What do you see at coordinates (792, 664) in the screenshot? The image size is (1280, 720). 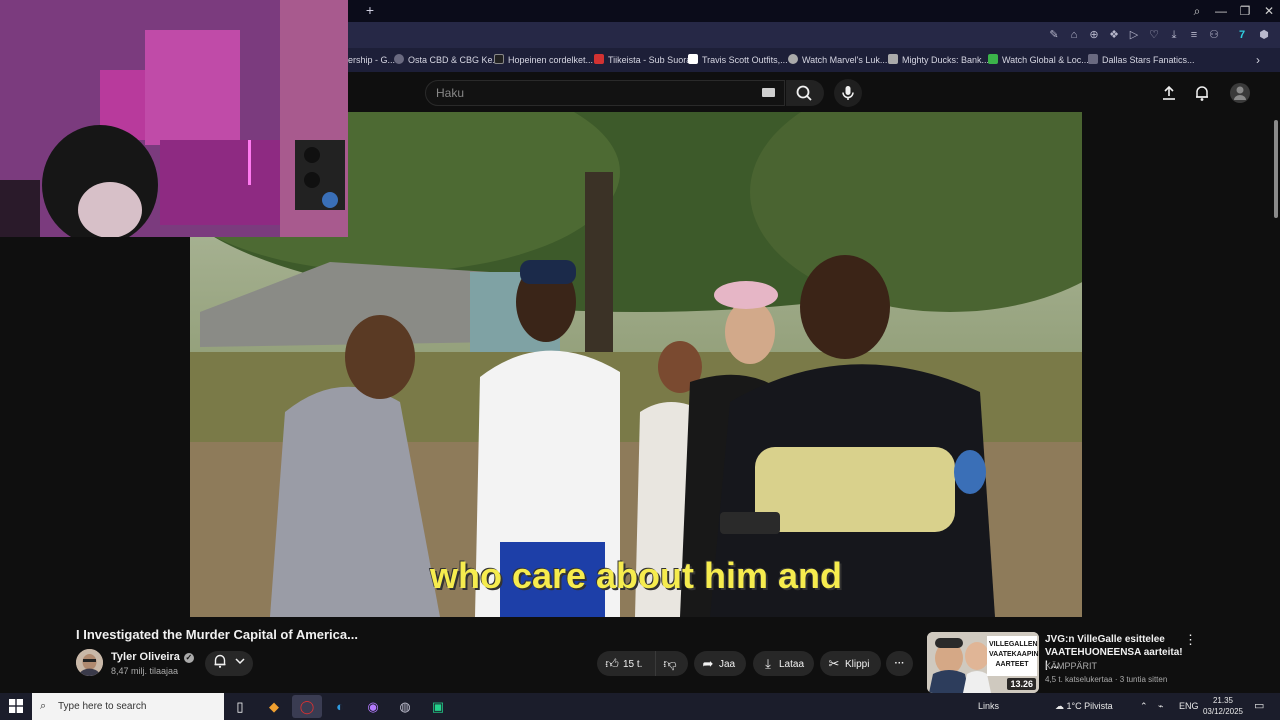 I see `download-label: Lataa` at bounding box center [792, 664].